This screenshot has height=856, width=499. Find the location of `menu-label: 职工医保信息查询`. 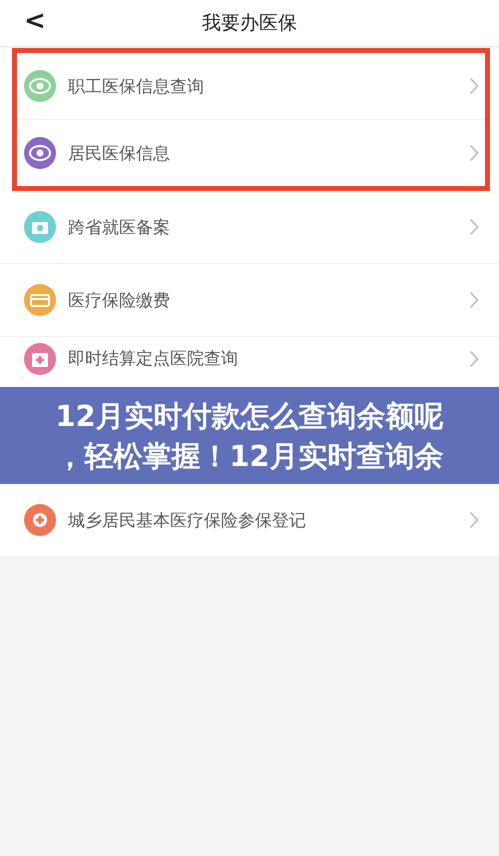

menu-label: 职工医保信息查询 is located at coordinates (136, 87).